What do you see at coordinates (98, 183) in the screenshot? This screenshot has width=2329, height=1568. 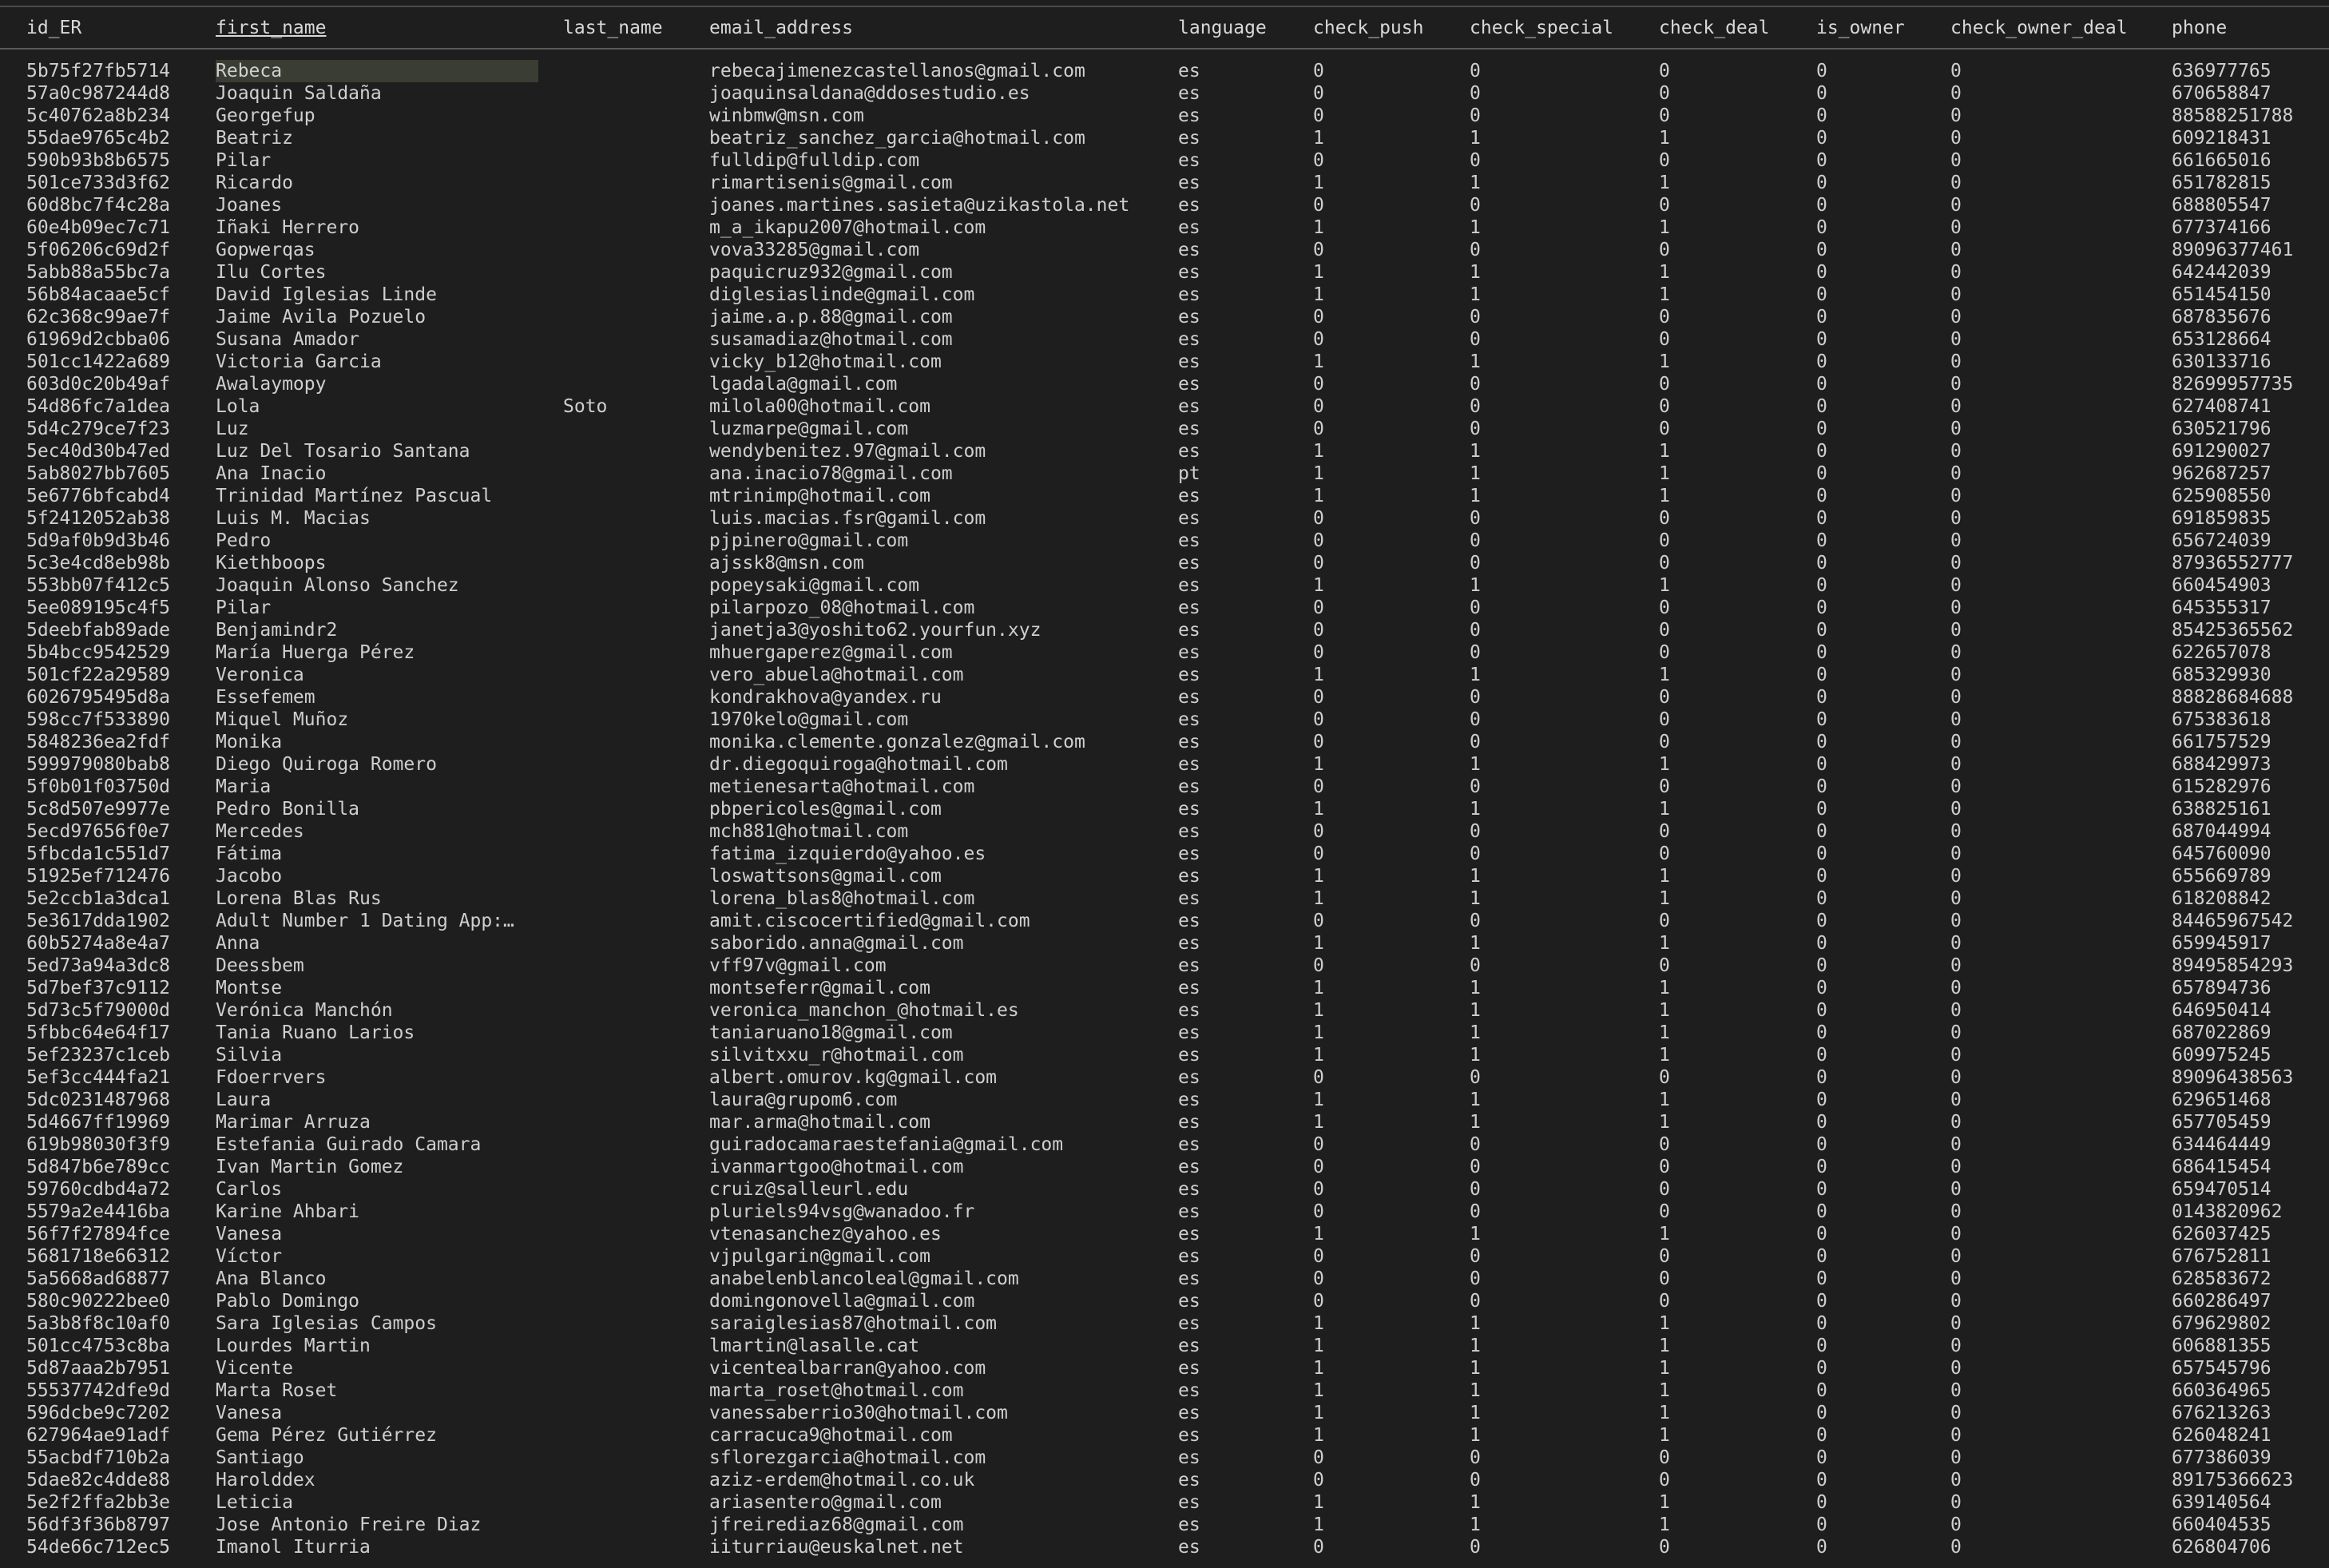 I see `id-er-cell: 501ce733d3f62` at bounding box center [98, 183].